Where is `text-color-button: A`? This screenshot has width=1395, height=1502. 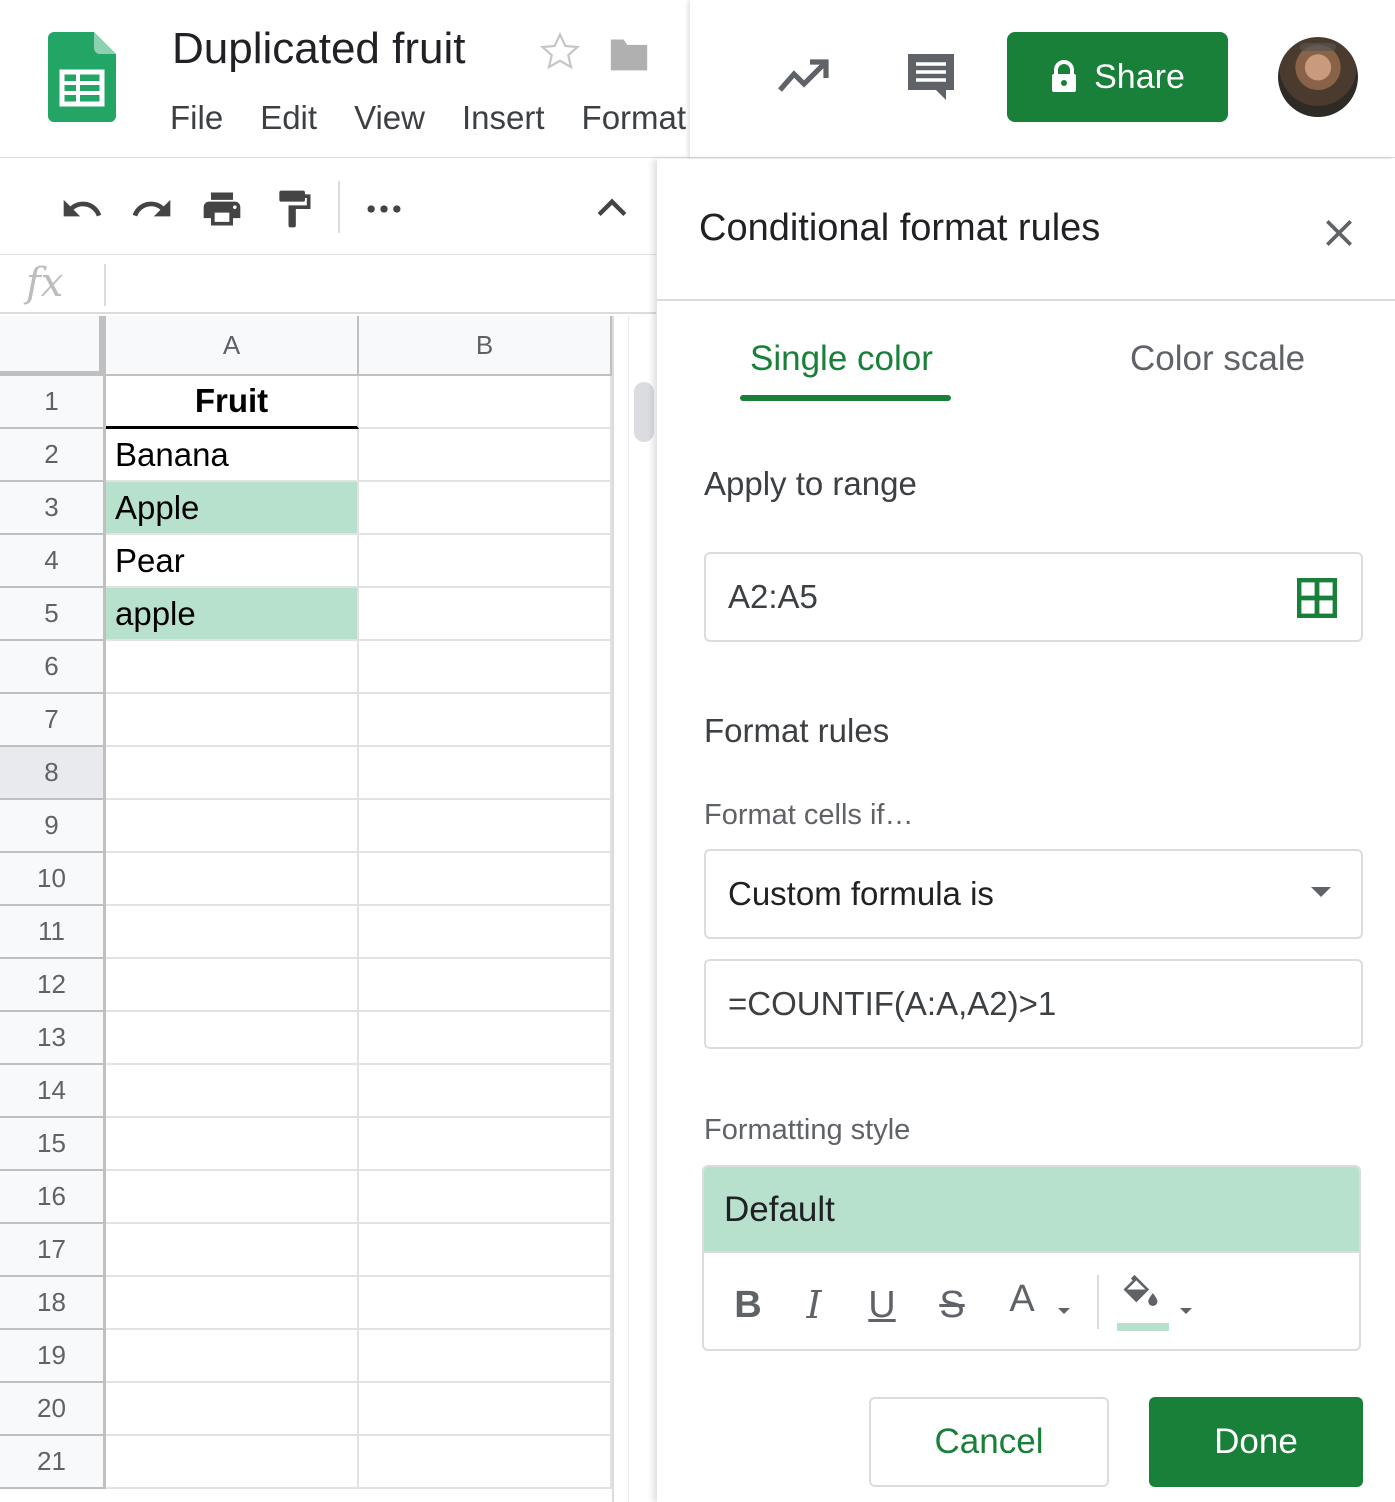
text-color-button: A is located at coordinates (1022, 1299).